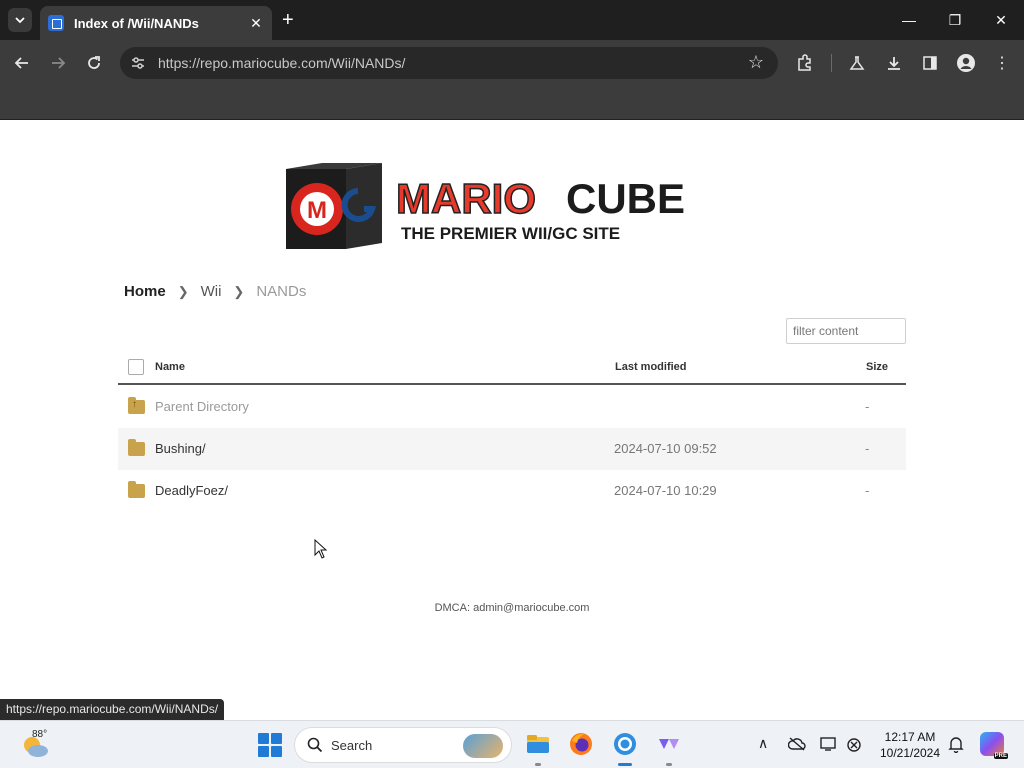 This screenshot has height=768, width=1024. Describe the element at coordinates (136, 23) in the screenshot. I see `tab-title: Index of /Wii/NANDs` at that location.